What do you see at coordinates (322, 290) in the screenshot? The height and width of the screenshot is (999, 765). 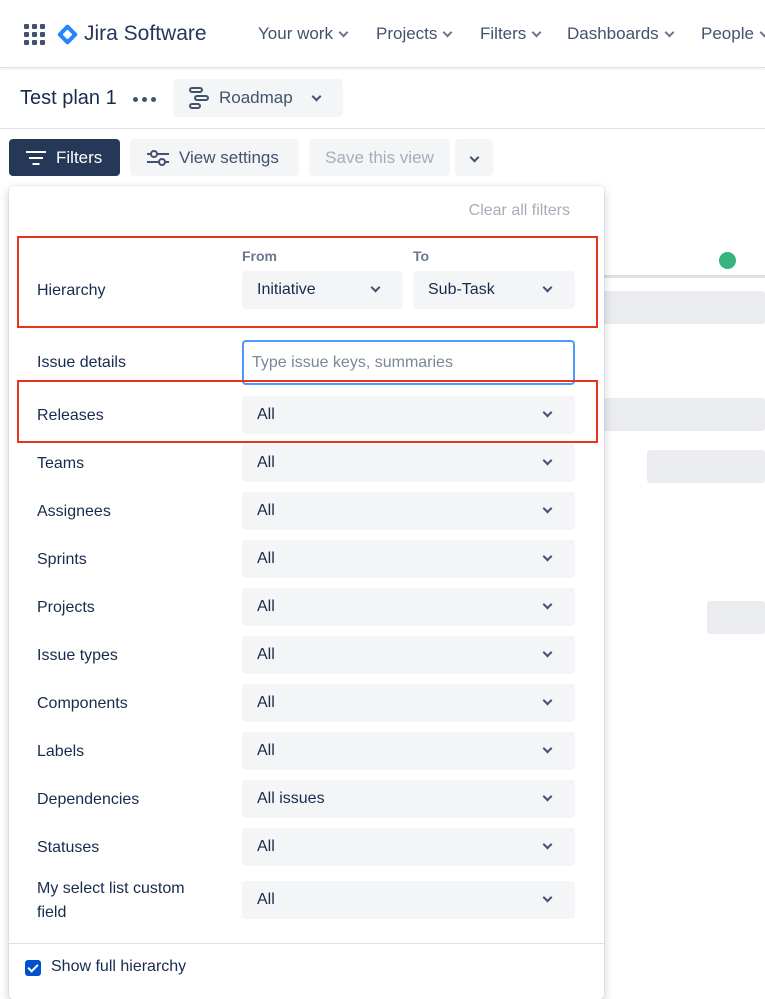 I see `hierarchy-from-select: Initiative` at bounding box center [322, 290].